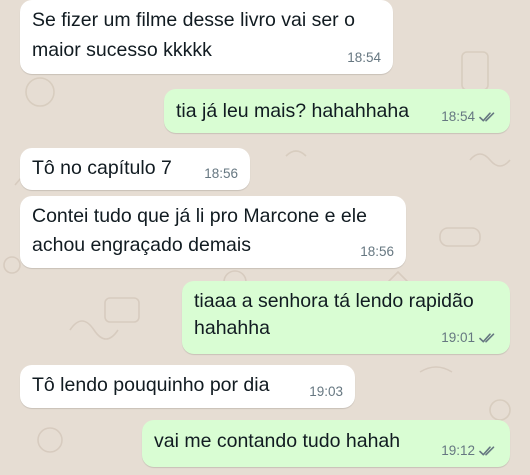 This screenshot has width=530, height=475. Describe the element at coordinates (293, 111) in the screenshot. I see `message-text-line: tia já leu mais? hahahhaha` at that location.